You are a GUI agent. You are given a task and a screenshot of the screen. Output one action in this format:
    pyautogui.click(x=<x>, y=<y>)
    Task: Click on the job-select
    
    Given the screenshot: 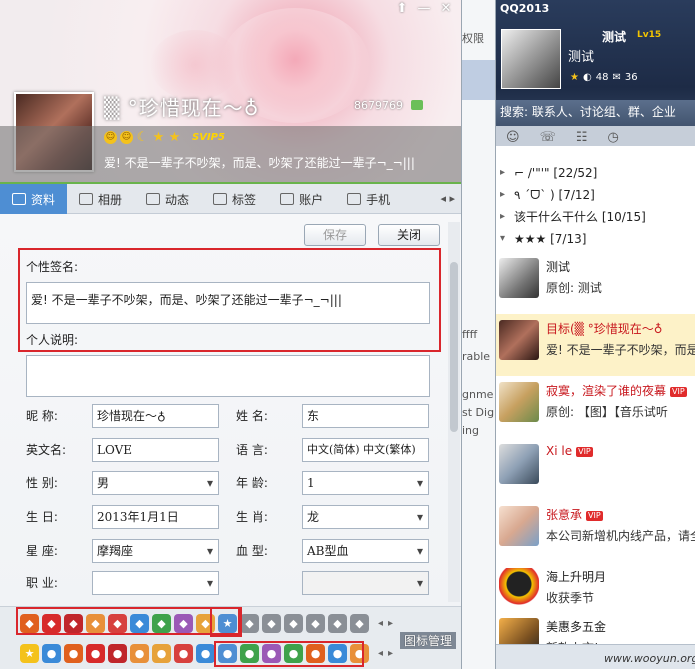 What is the action you would take?
    pyautogui.click(x=155, y=583)
    